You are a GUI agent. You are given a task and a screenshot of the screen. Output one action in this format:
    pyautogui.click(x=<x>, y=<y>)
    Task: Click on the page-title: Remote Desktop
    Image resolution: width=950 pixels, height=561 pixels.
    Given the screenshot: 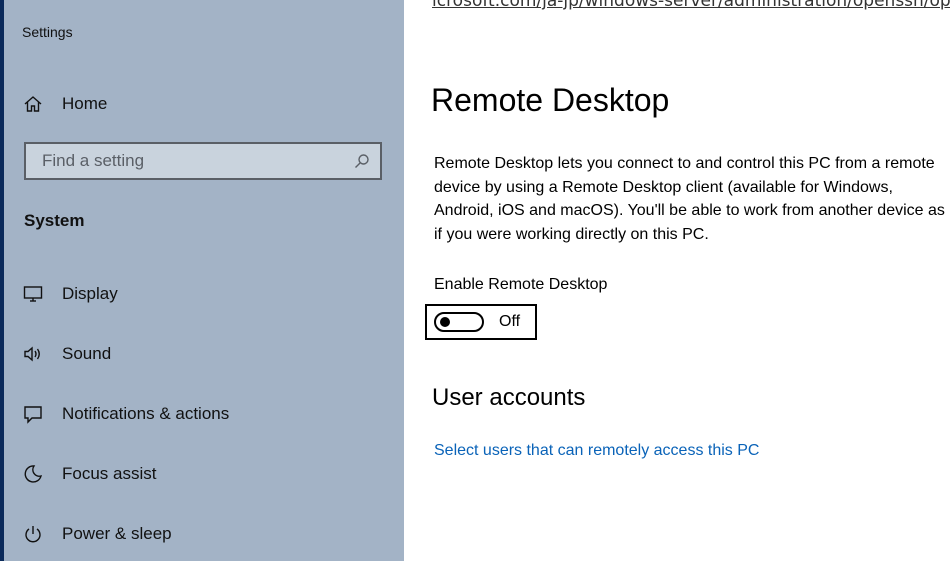 What is the action you would take?
    pyautogui.click(x=550, y=100)
    